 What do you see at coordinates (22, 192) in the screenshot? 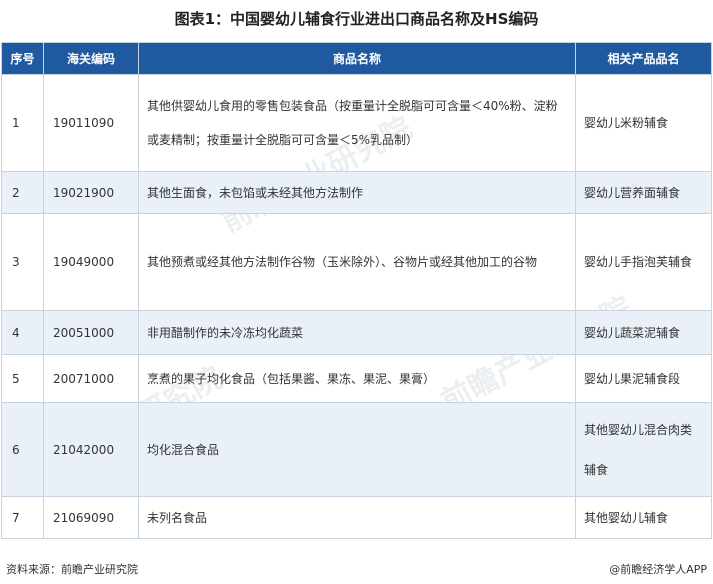
I see `row-index: 2` at bounding box center [22, 192].